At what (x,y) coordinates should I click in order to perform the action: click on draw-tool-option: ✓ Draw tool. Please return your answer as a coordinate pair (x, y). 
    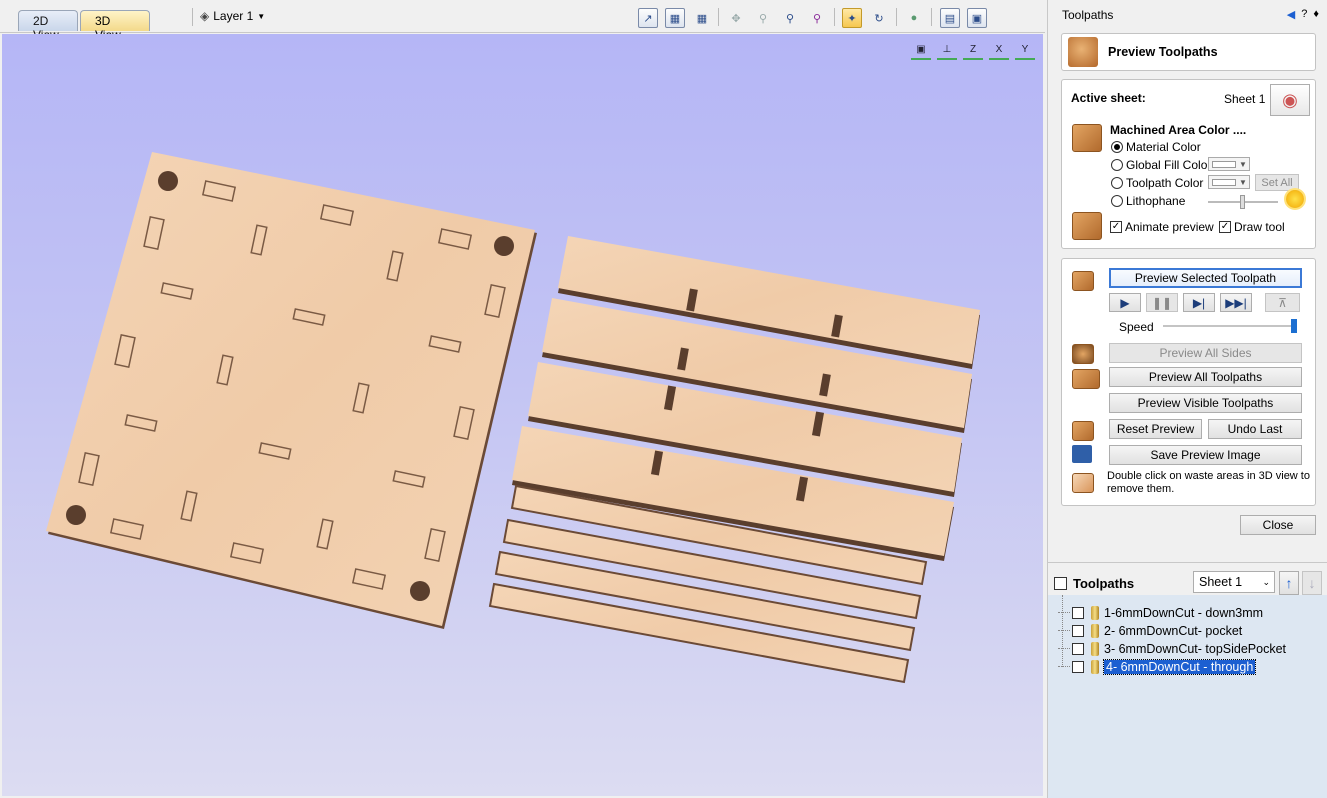
    Looking at the image, I should click on (1252, 227).